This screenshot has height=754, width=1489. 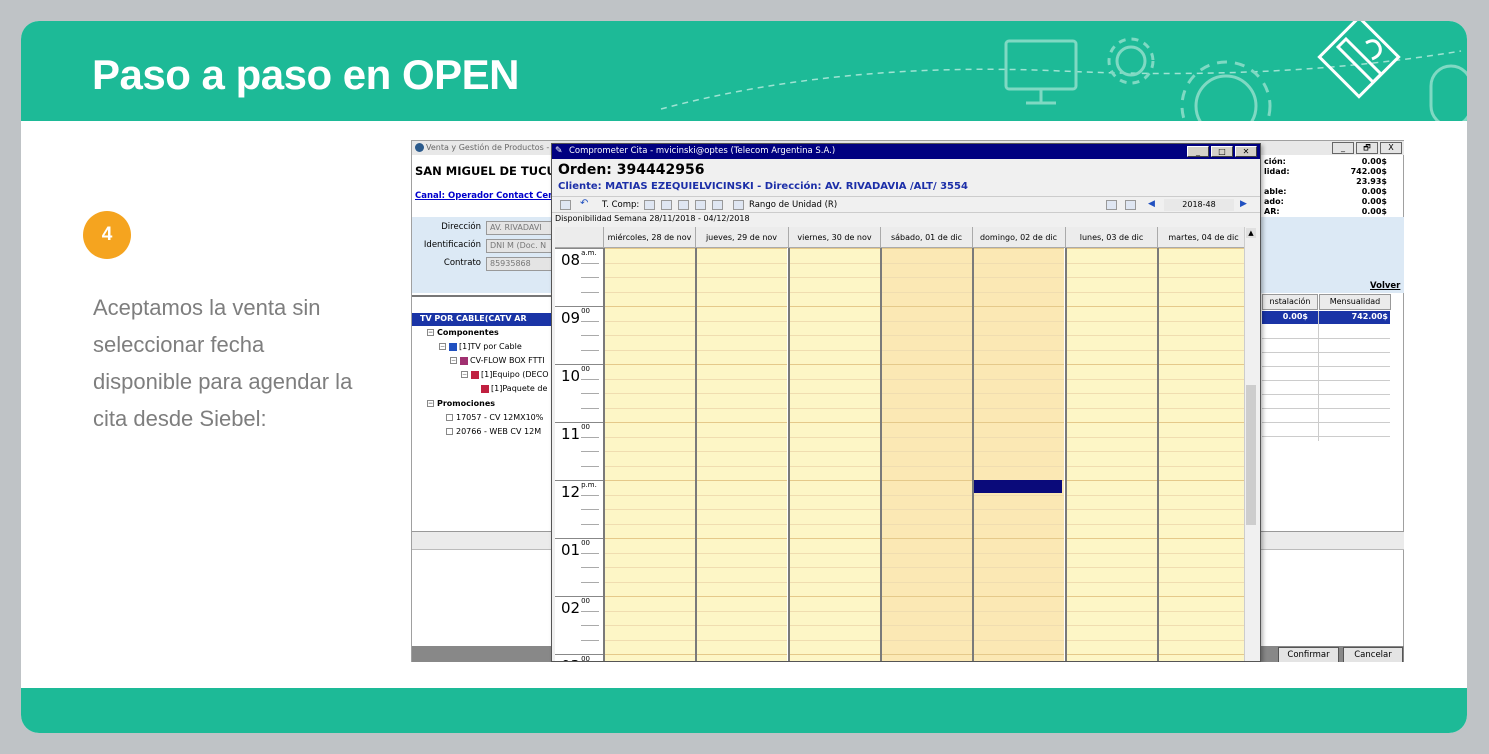 What do you see at coordinates (1246, 151) in the screenshot?
I see `dialog-close-icon: ✕` at bounding box center [1246, 151].